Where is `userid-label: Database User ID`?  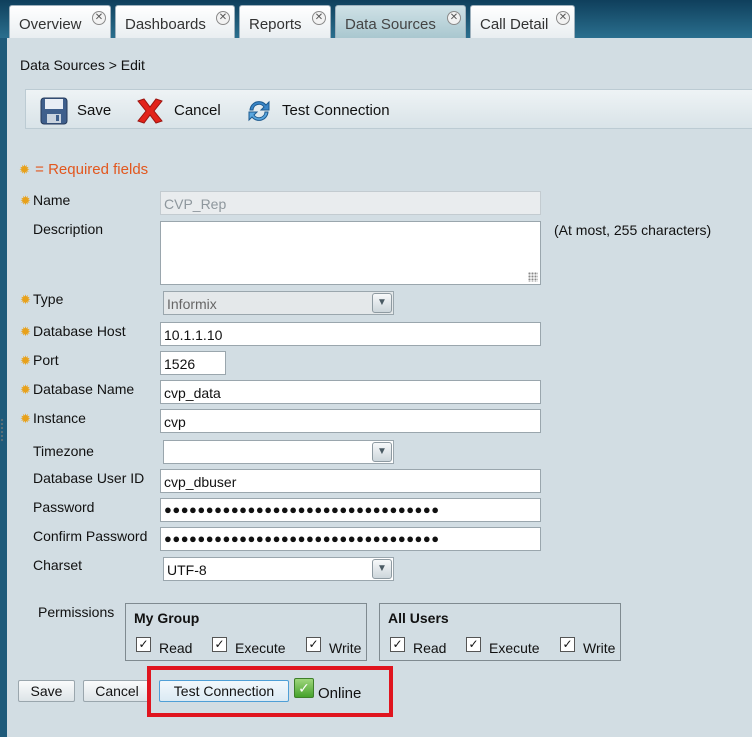
userid-label: Database User ID is located at coordinates (89, 478).